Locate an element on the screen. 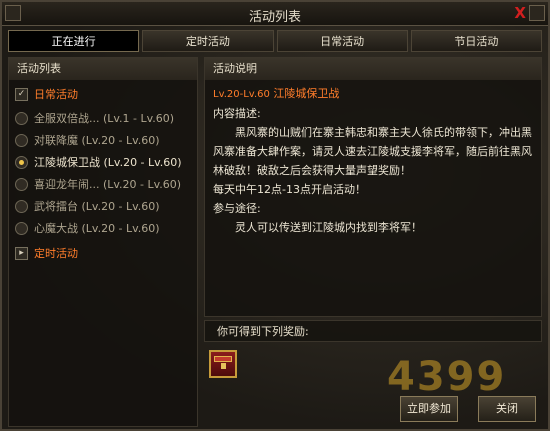 The width and height of the screenshot is (550, 431). category-timed: ▸ 定时活动 is located at coordinates (46, 253).